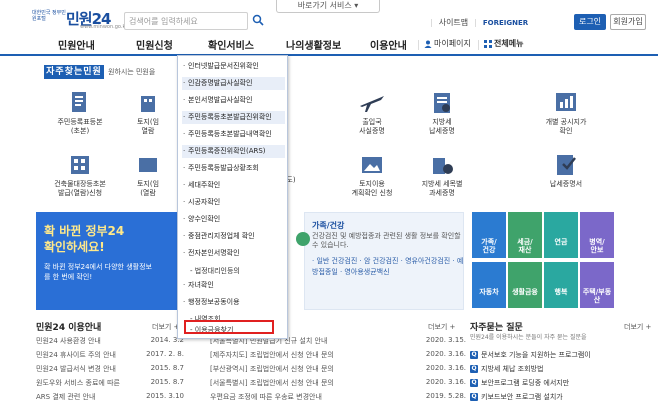 The height and width of the screenshot is (408, 658). Describe the element at coordinates (272, 369) in the screenshot. I see `notice2-row-title: [부산광역시] 조립법안에서 신청 안내 문의` at that location.